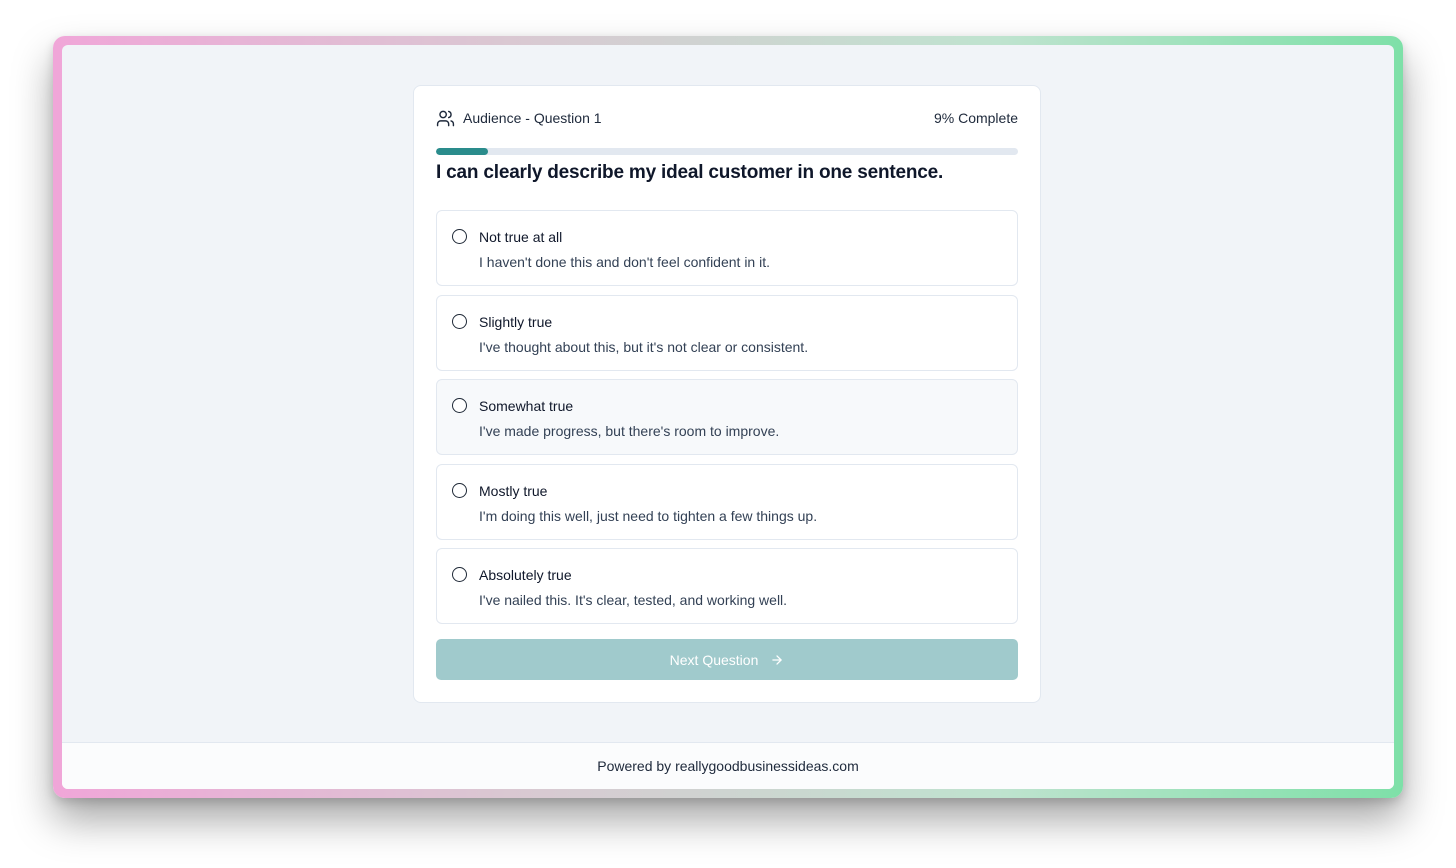 This screenshot has height=868, width=1456. Describe the element at coordinates (521, 237) in the screenshot. I see `option-label: Not true at all` at that location.